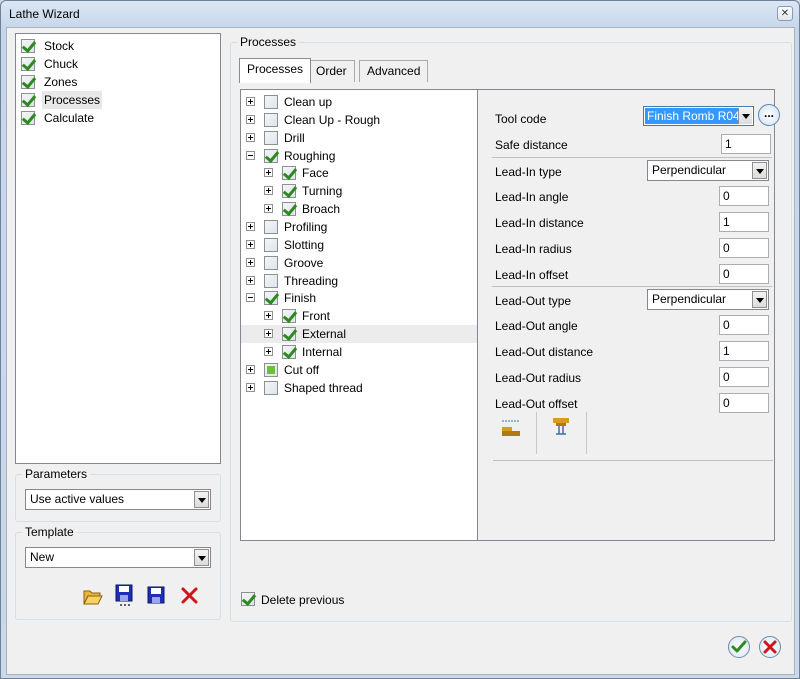  I want to click on leadout-preview-icon, so click(561, 427).